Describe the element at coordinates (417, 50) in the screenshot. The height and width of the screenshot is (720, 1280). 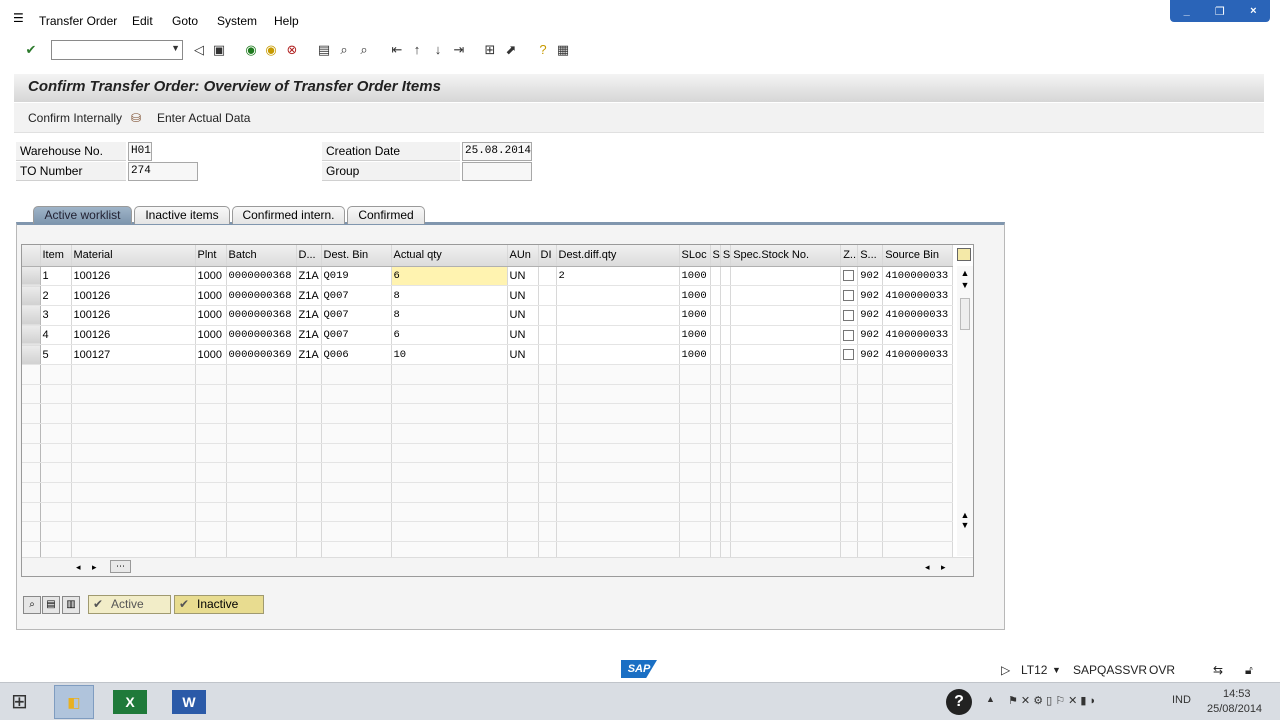
I see `prev-page-icon: ↑` at that location.